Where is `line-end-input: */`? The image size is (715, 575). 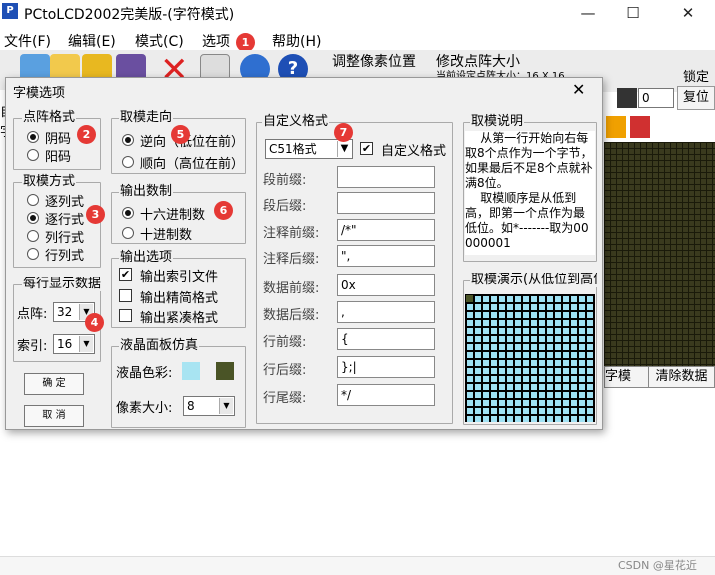
line-end-input: */ is located at coordinates (386, 395).